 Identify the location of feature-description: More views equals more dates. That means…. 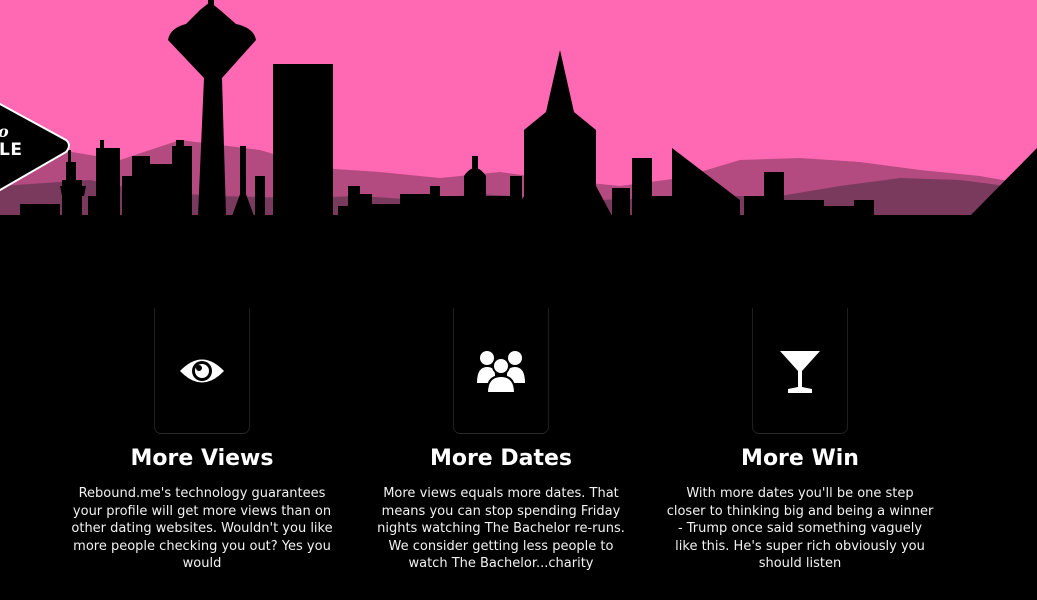
(501, 528).